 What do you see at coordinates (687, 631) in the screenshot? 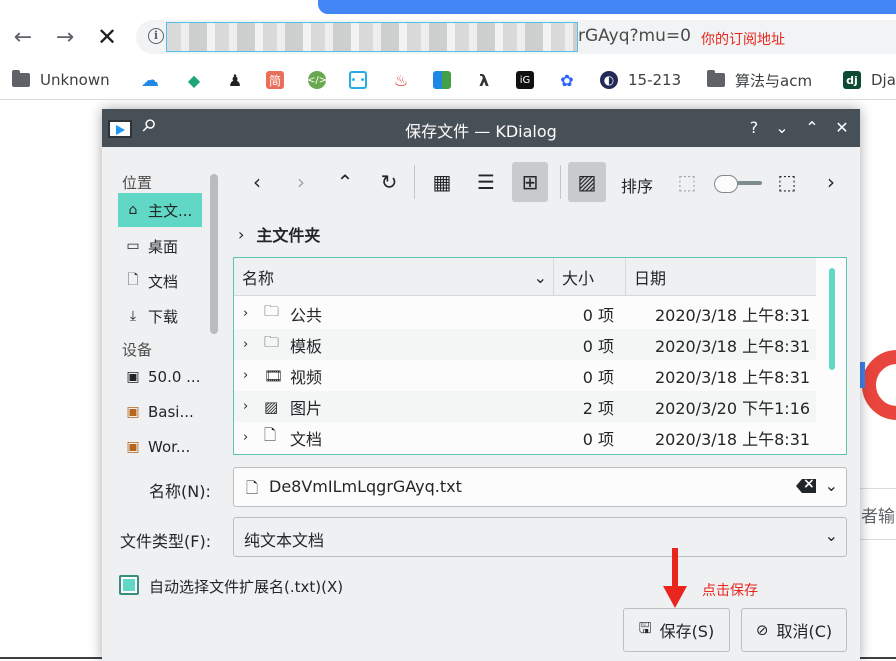
I see `save-button-label: 保存(S)` at bounding box center [687, 631].